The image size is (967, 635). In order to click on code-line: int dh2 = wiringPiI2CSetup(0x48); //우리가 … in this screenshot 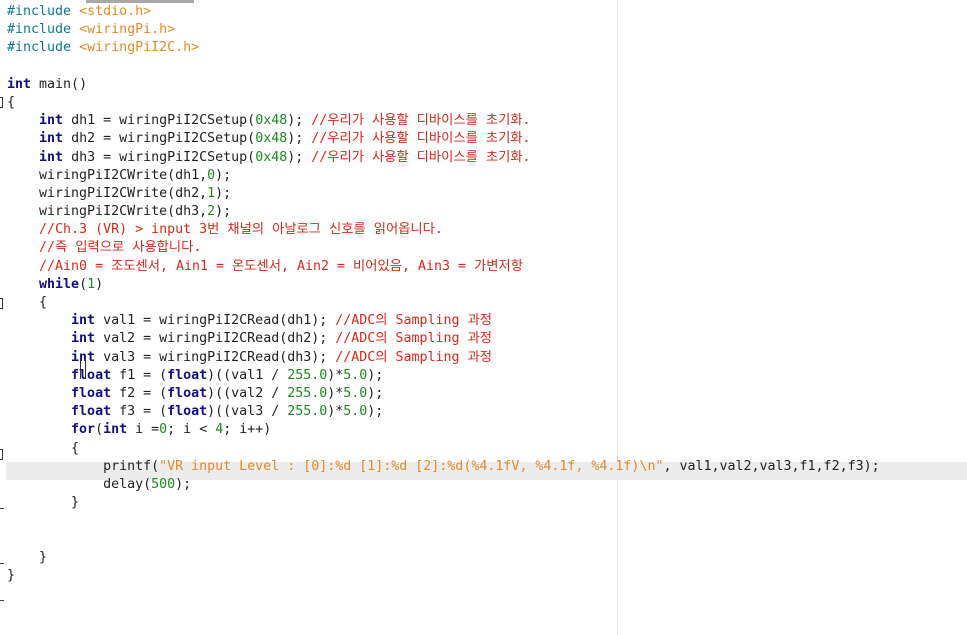, I will do `click(443, 139)`.